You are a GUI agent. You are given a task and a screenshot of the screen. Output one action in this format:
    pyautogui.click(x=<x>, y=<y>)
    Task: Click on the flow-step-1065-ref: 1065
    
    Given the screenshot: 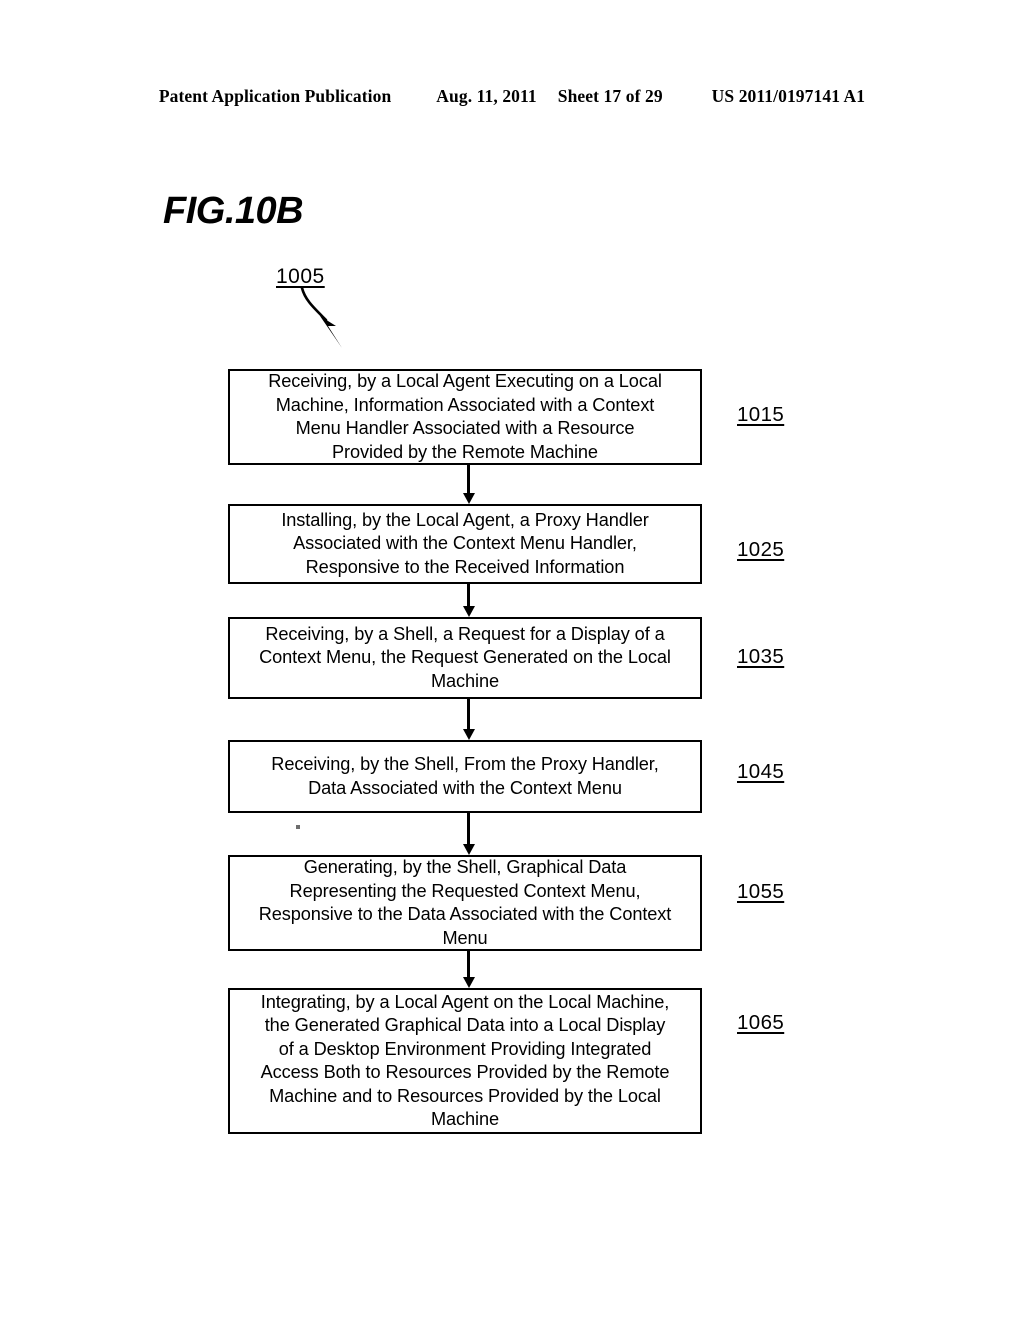 What is the action you would take?
    pyautogui.click(x=761, y=1022)
    